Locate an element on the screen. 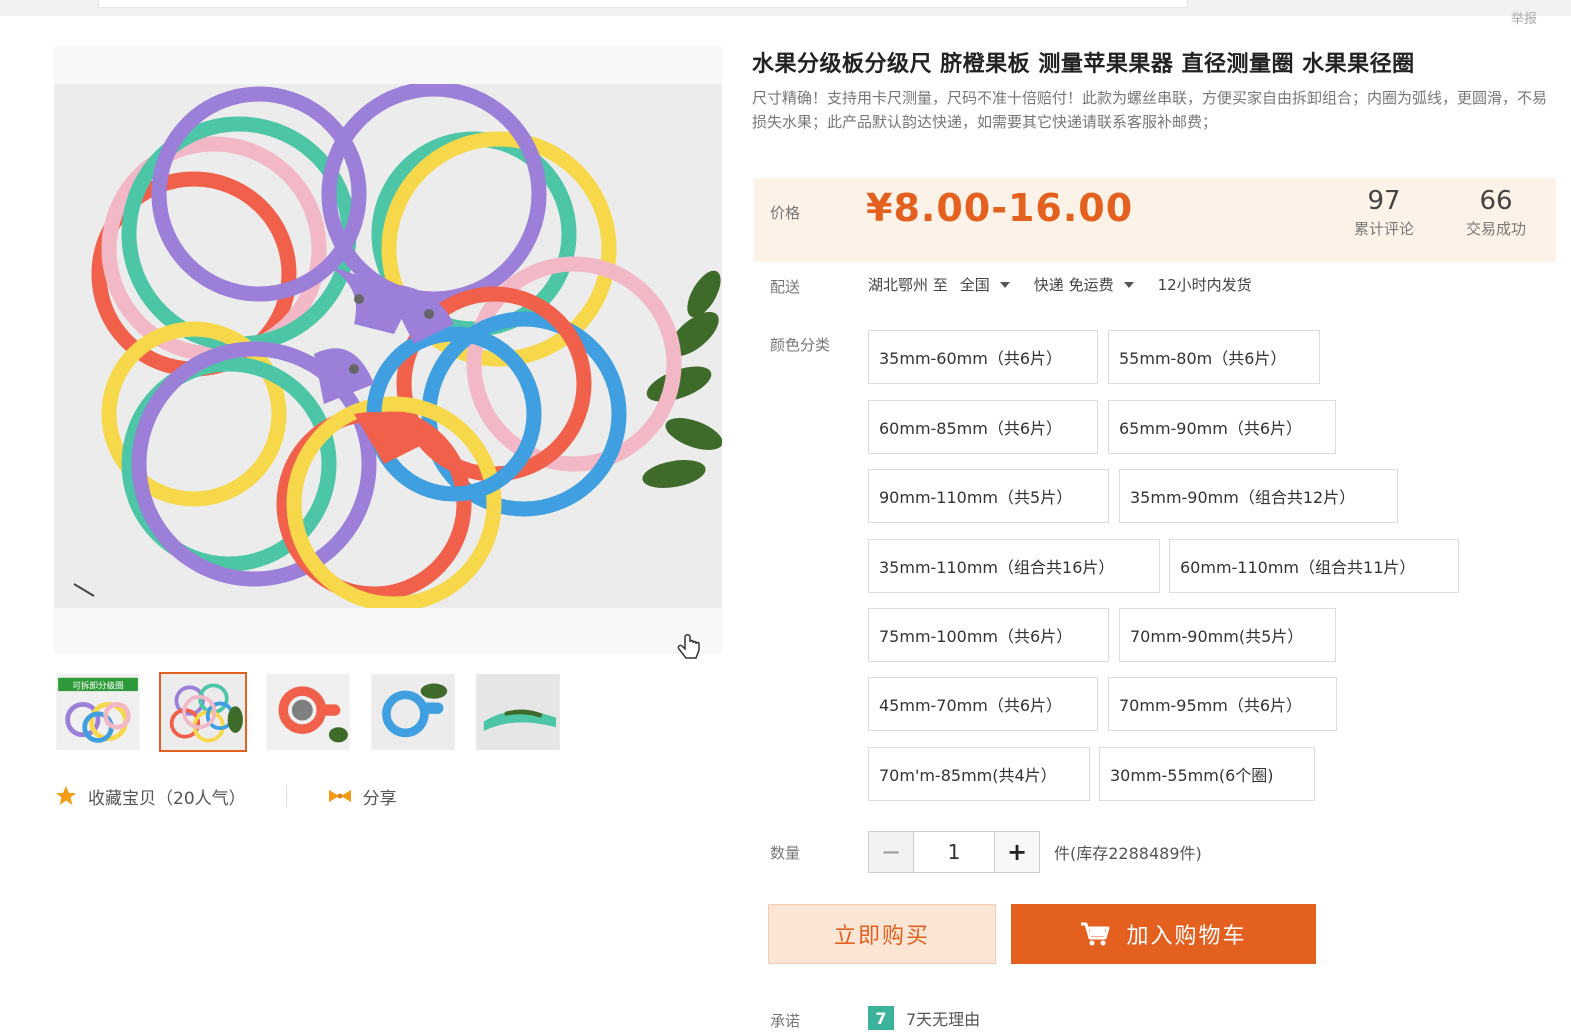  color-label: 颜色分类 is located at coordinates (800, 345).